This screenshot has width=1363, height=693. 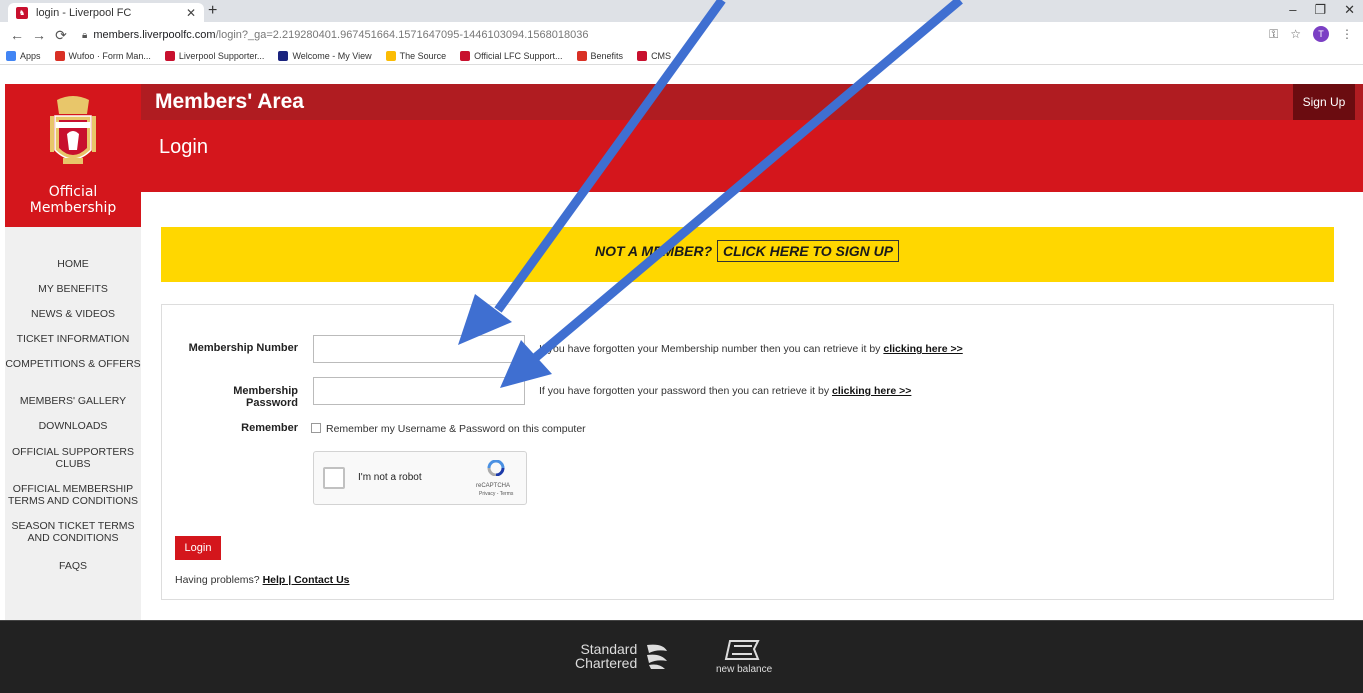 I want to click on page-title: Login, so click(x=183, y=147).